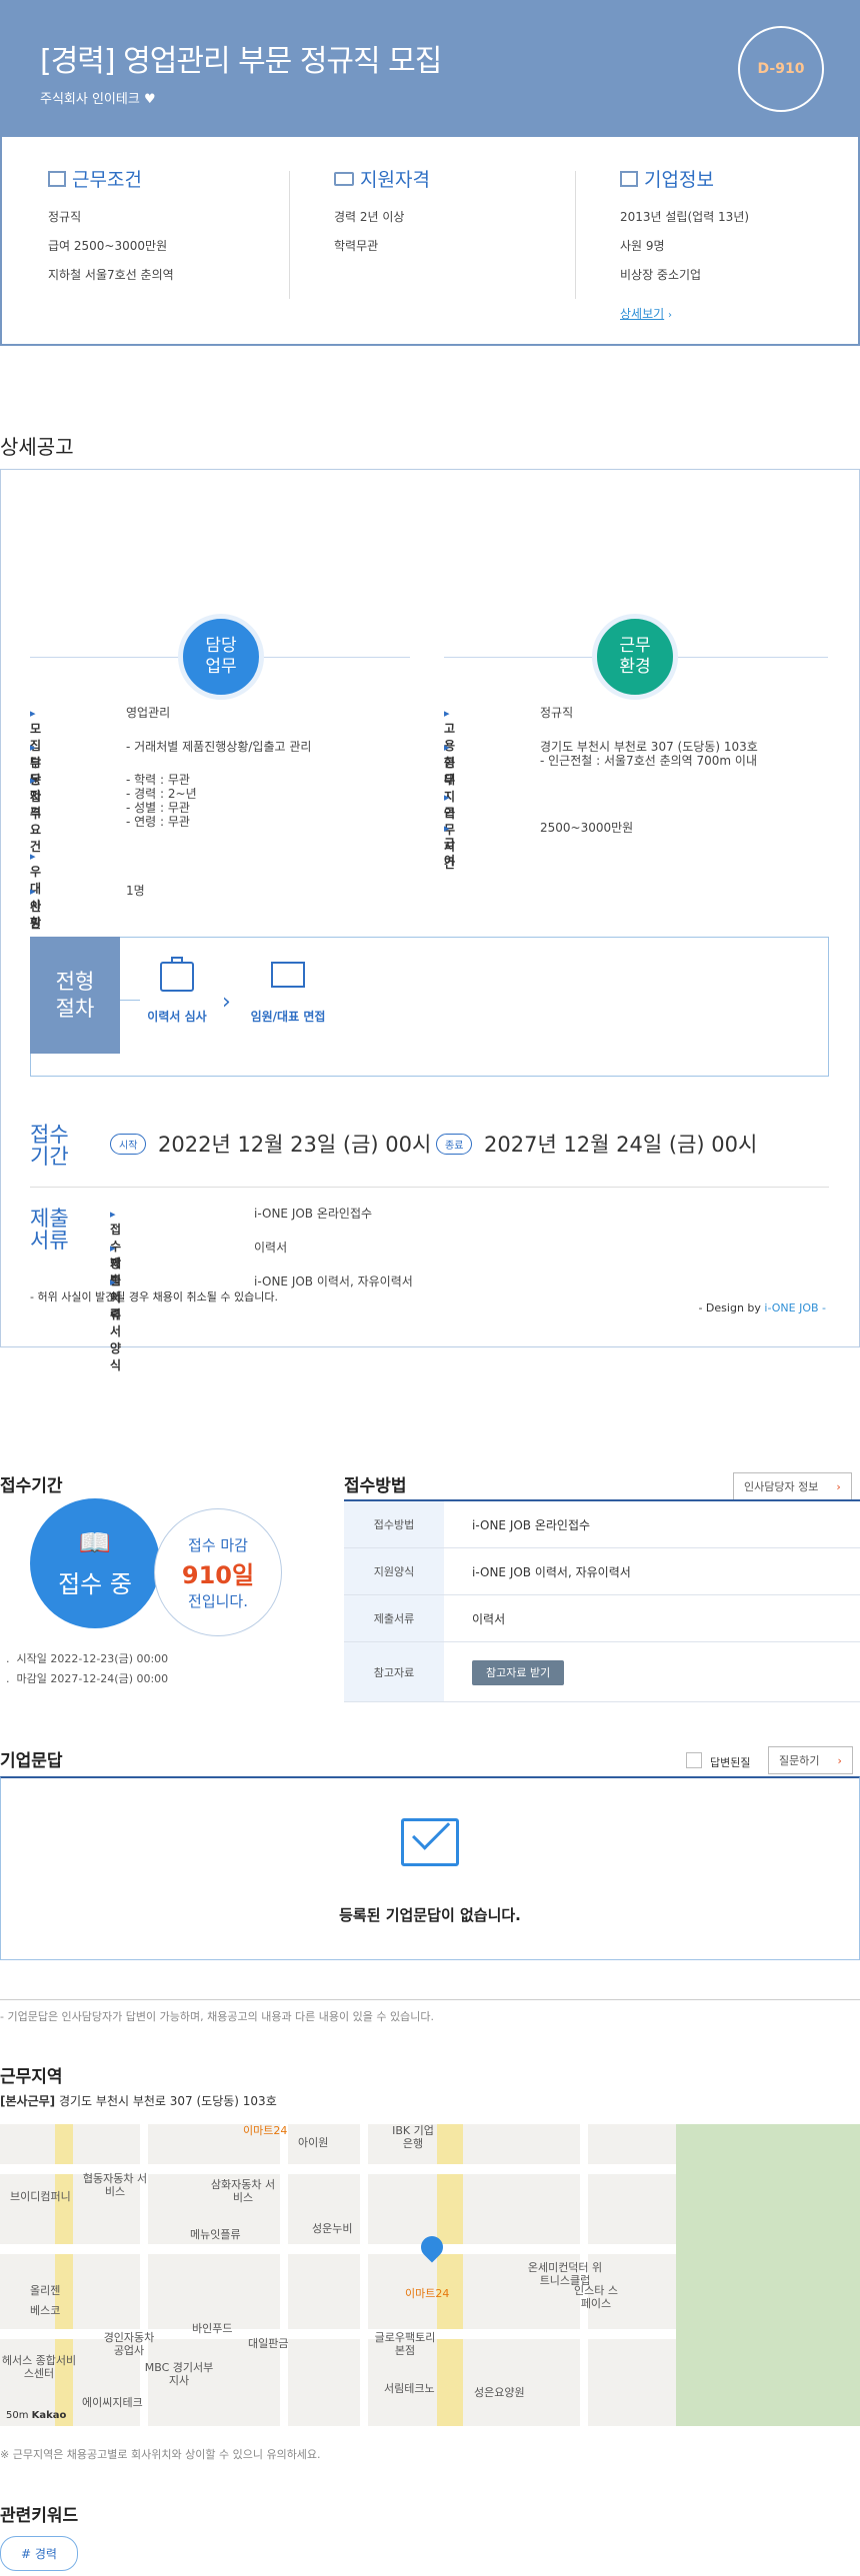  What do you see at coordinates (129, 2344) in the screenshot?
I see `map-label: 경인자동차 공업사` at bounding box center [129, 2344].